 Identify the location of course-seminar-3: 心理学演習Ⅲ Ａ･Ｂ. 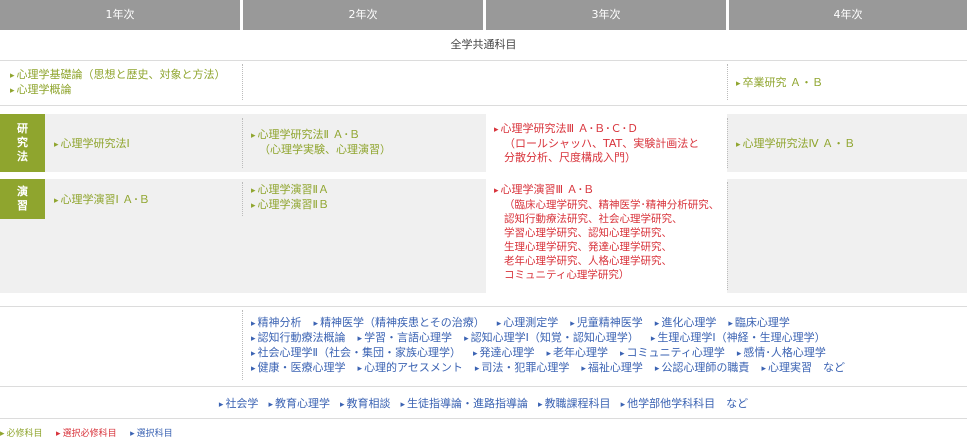
(606, 190).